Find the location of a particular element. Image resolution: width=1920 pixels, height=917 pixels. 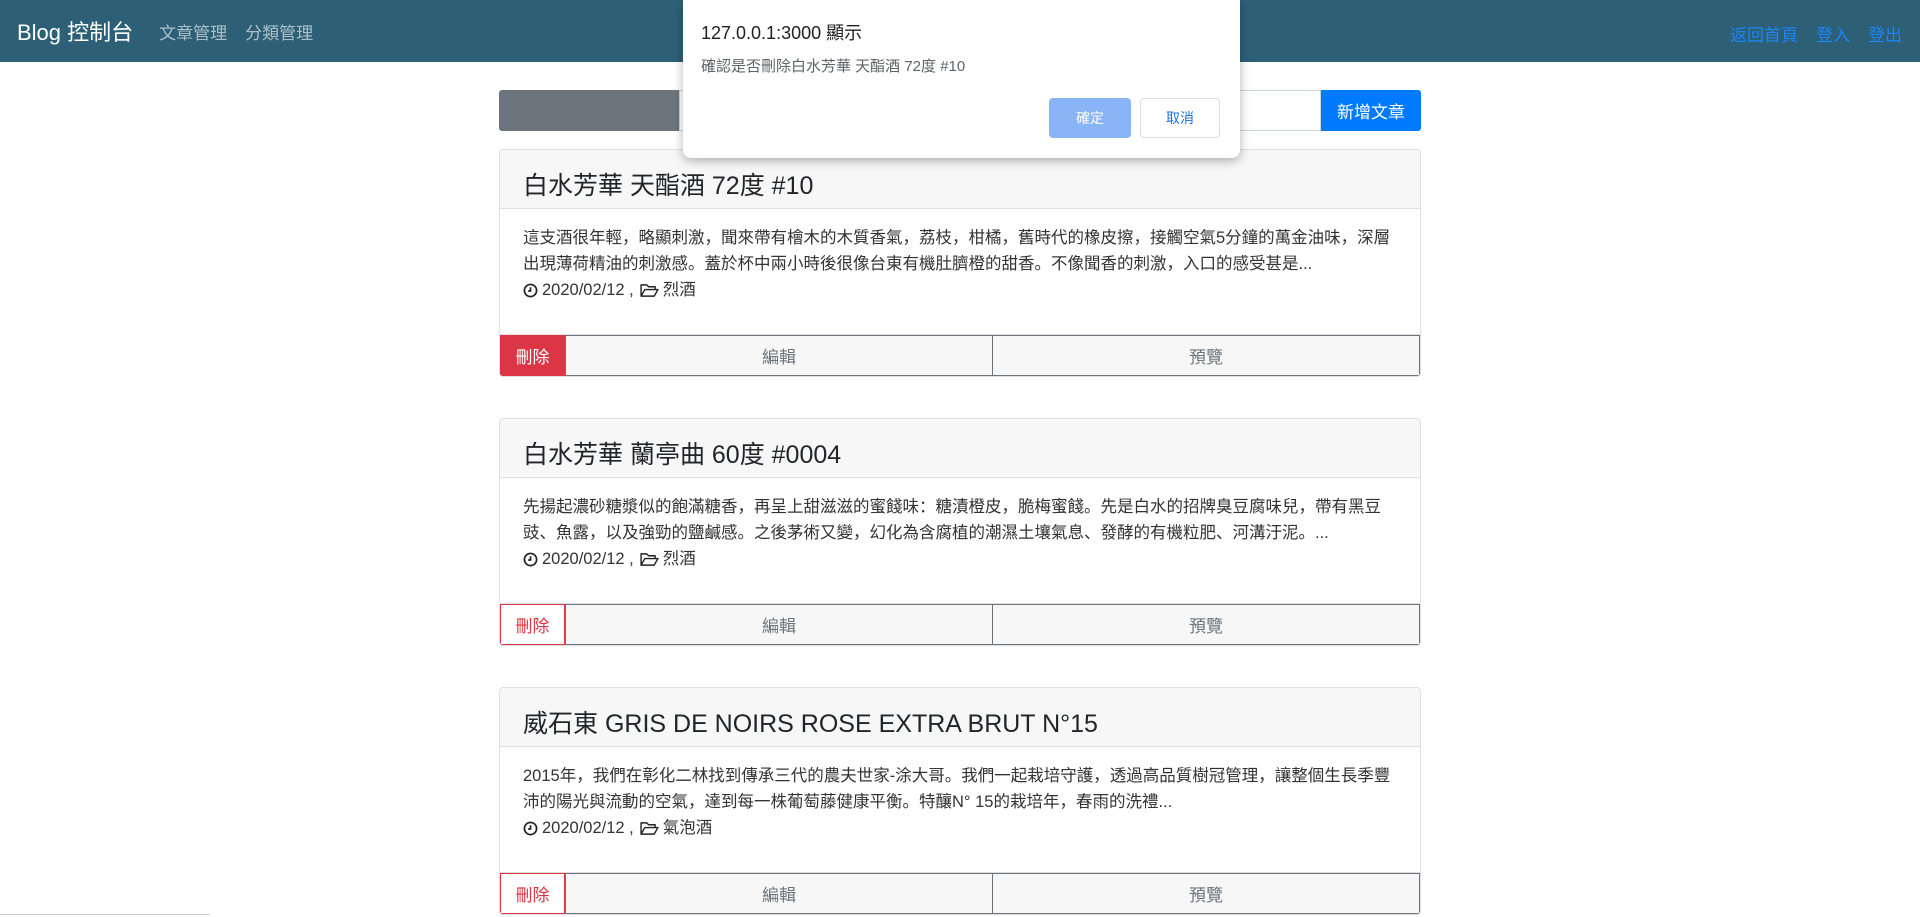

nav-link-articles: 文章管理 is located at coordinates (193, 31).